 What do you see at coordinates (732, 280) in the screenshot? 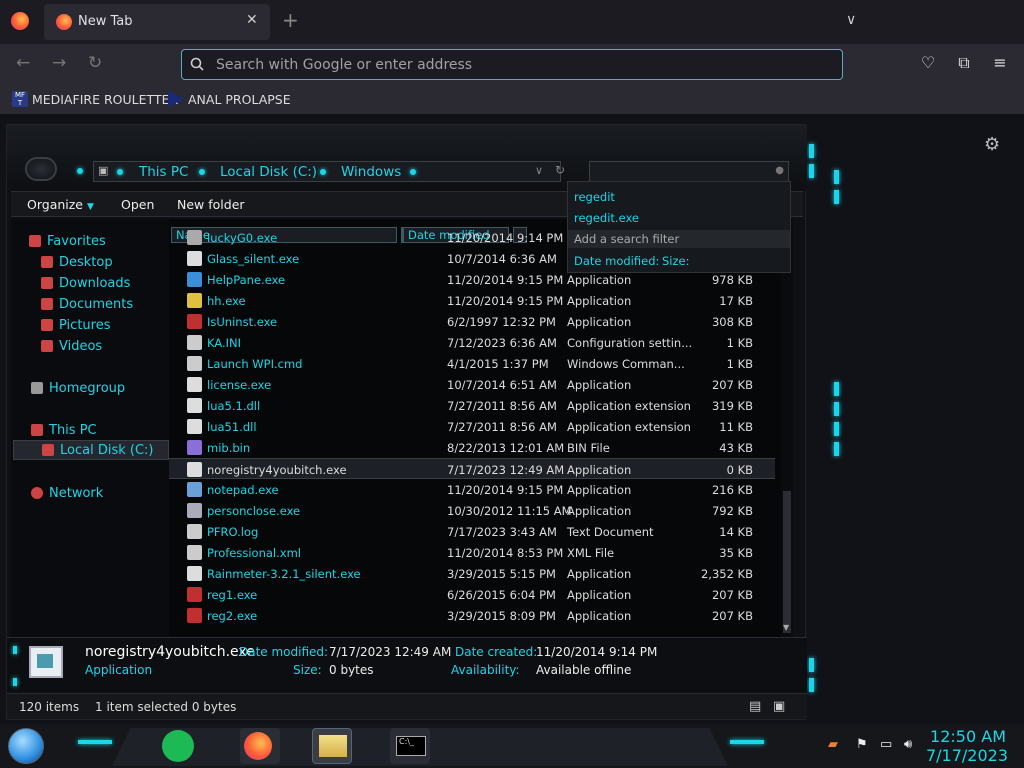
I see `file-size: 978 KB` at bounding box center [732, 280].